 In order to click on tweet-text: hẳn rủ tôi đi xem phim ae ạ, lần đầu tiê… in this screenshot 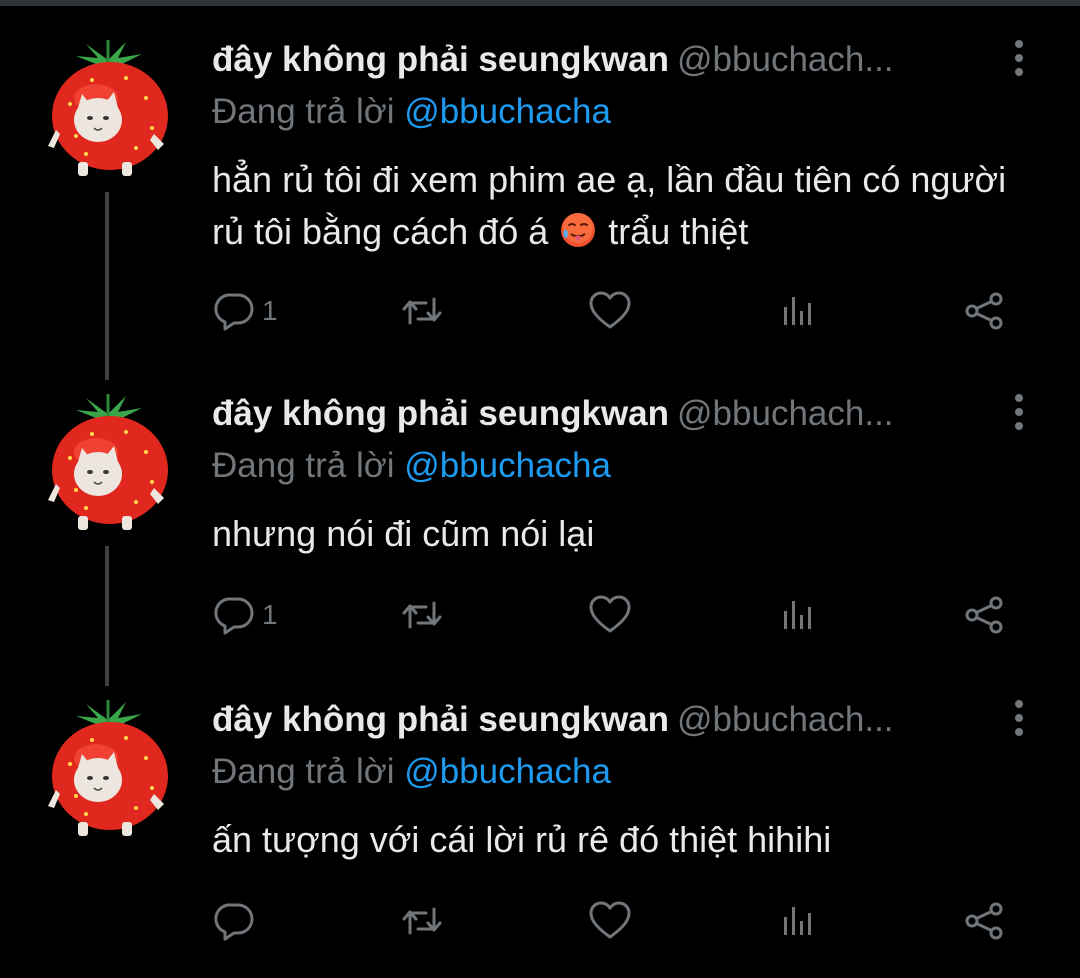, I will do `click(622, 206)`.